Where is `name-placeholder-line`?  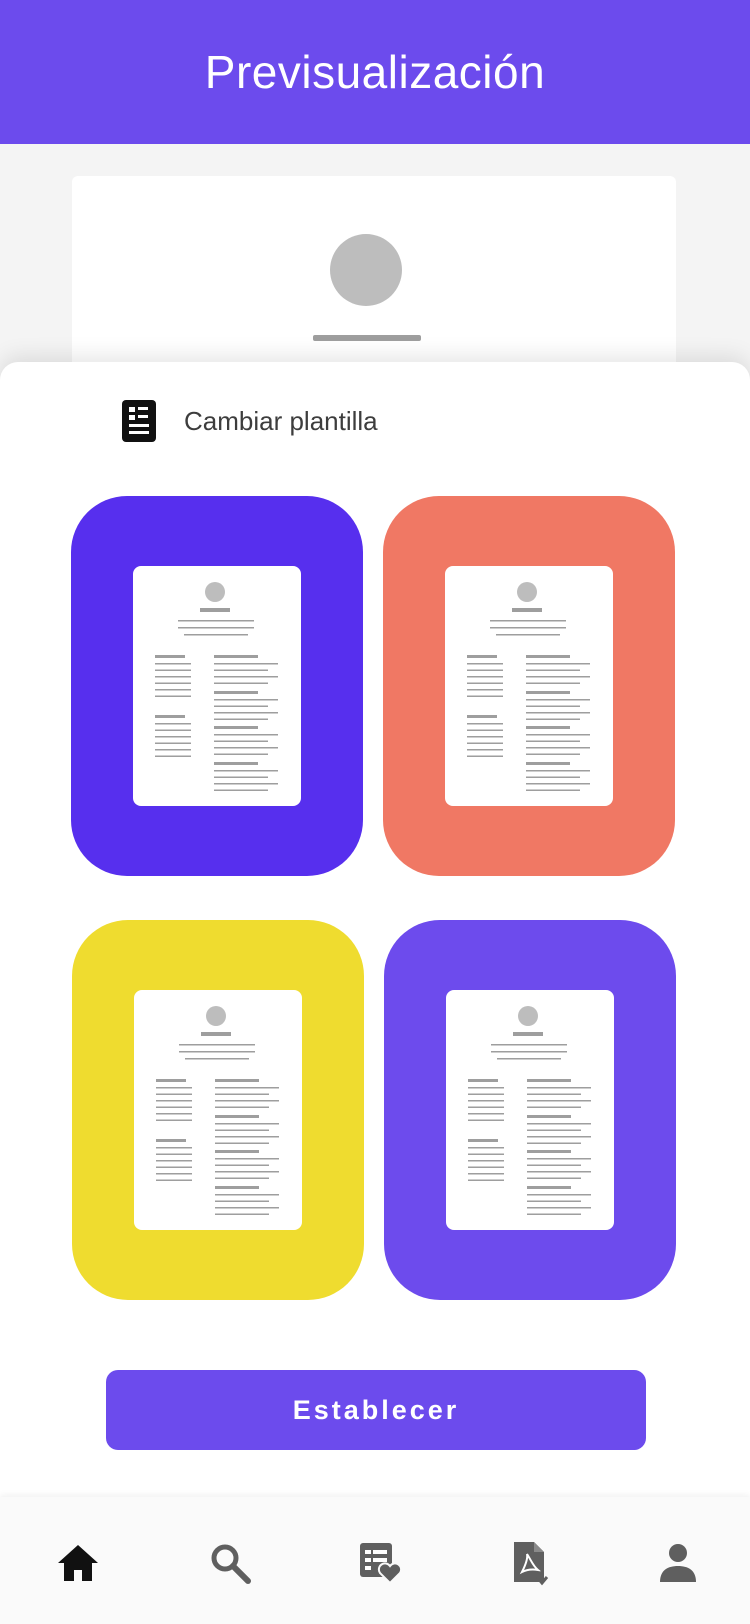
name-placeholder-line is located at coordinates (367, 338).